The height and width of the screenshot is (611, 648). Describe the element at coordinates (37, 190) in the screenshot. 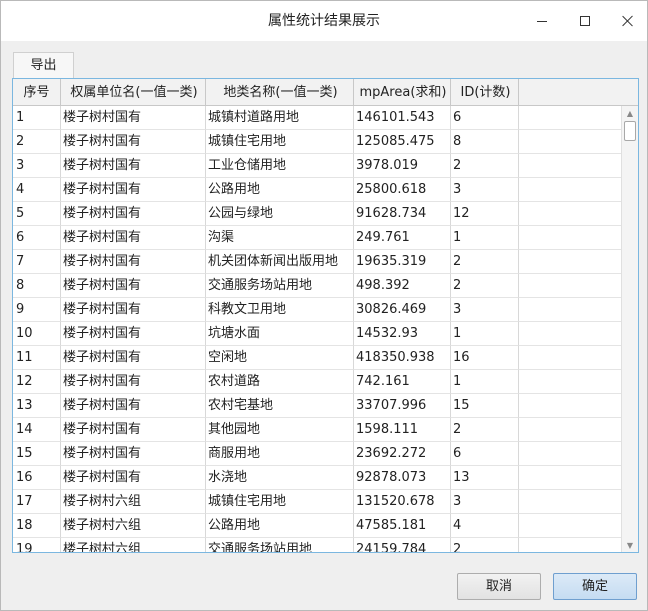

I see `cell-index: 4` at that location.